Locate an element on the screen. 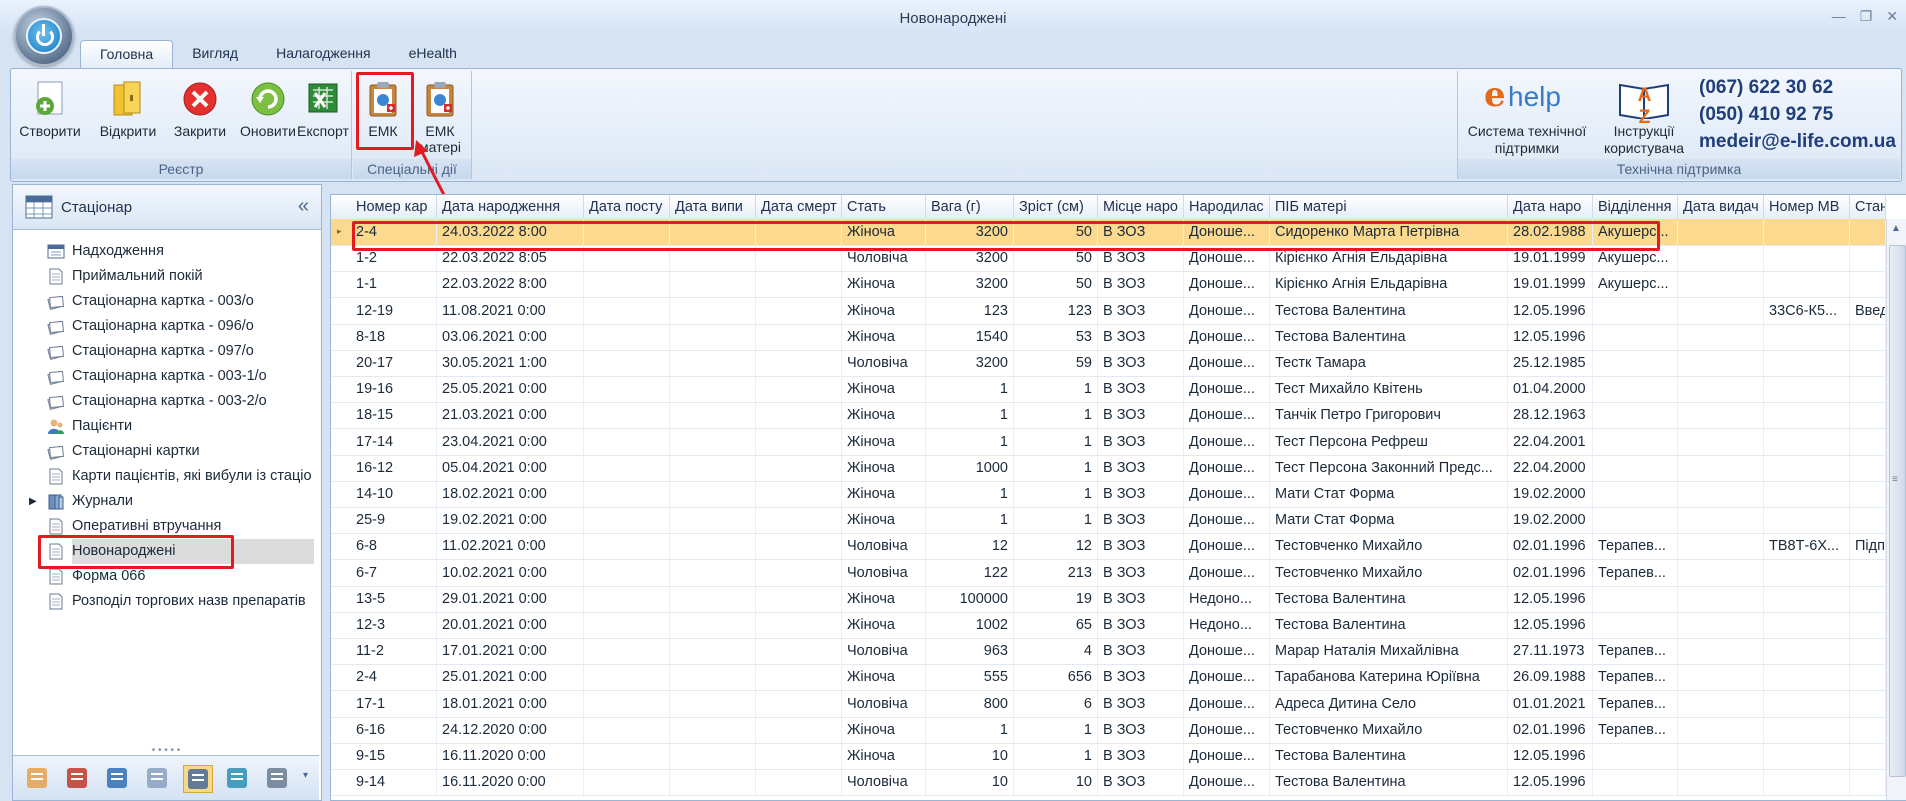 This screenshot has height=801, width=1906. table-cell: 555 is located at coordinates (970, 677).